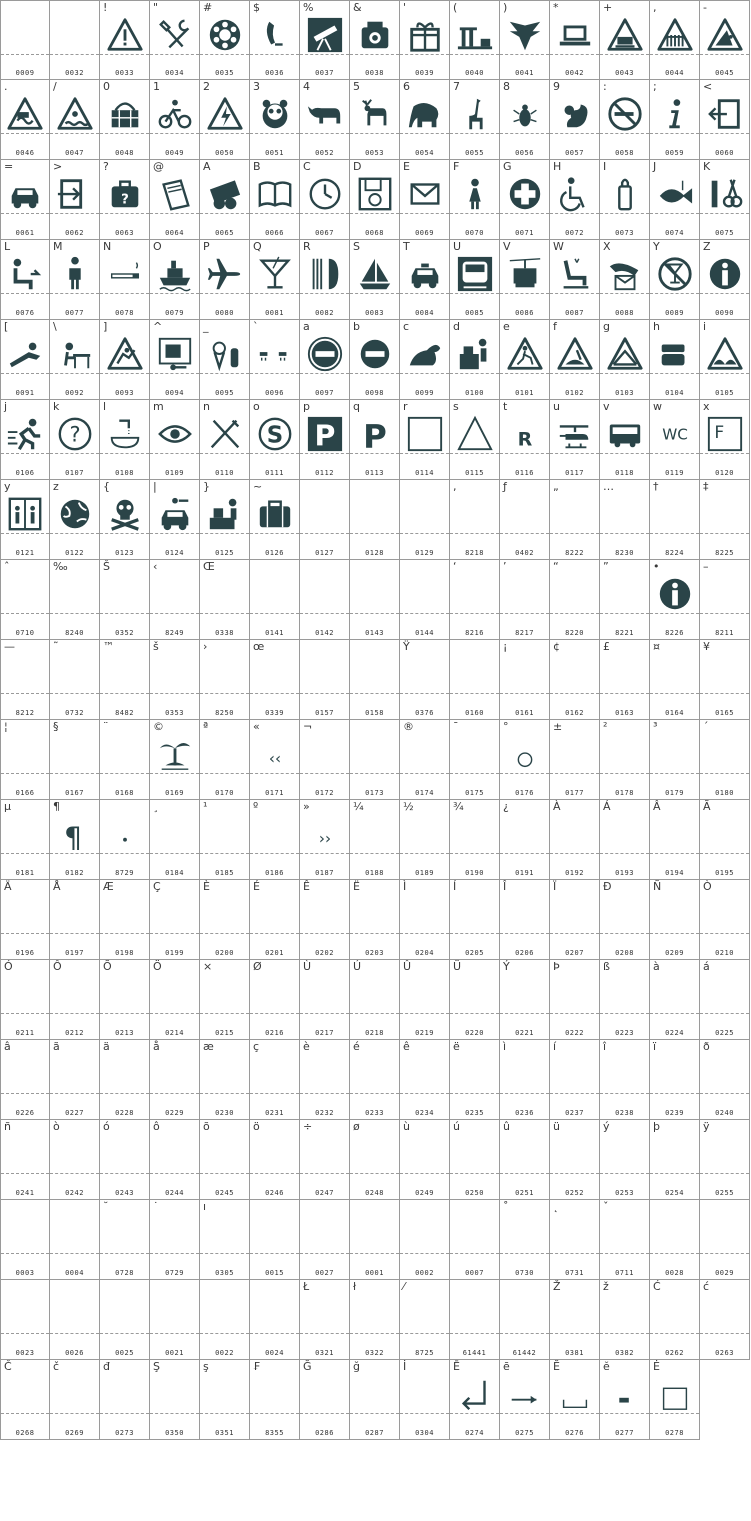  I want to click on f-box-icon: F, so click(724, 434).